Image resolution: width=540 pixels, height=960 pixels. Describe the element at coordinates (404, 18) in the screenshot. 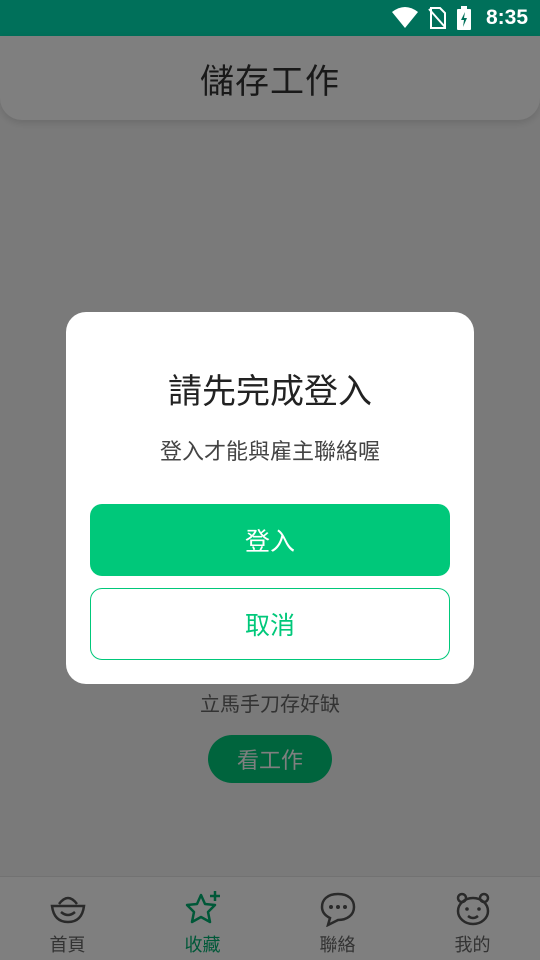

I see `wifi-icon` at that location.